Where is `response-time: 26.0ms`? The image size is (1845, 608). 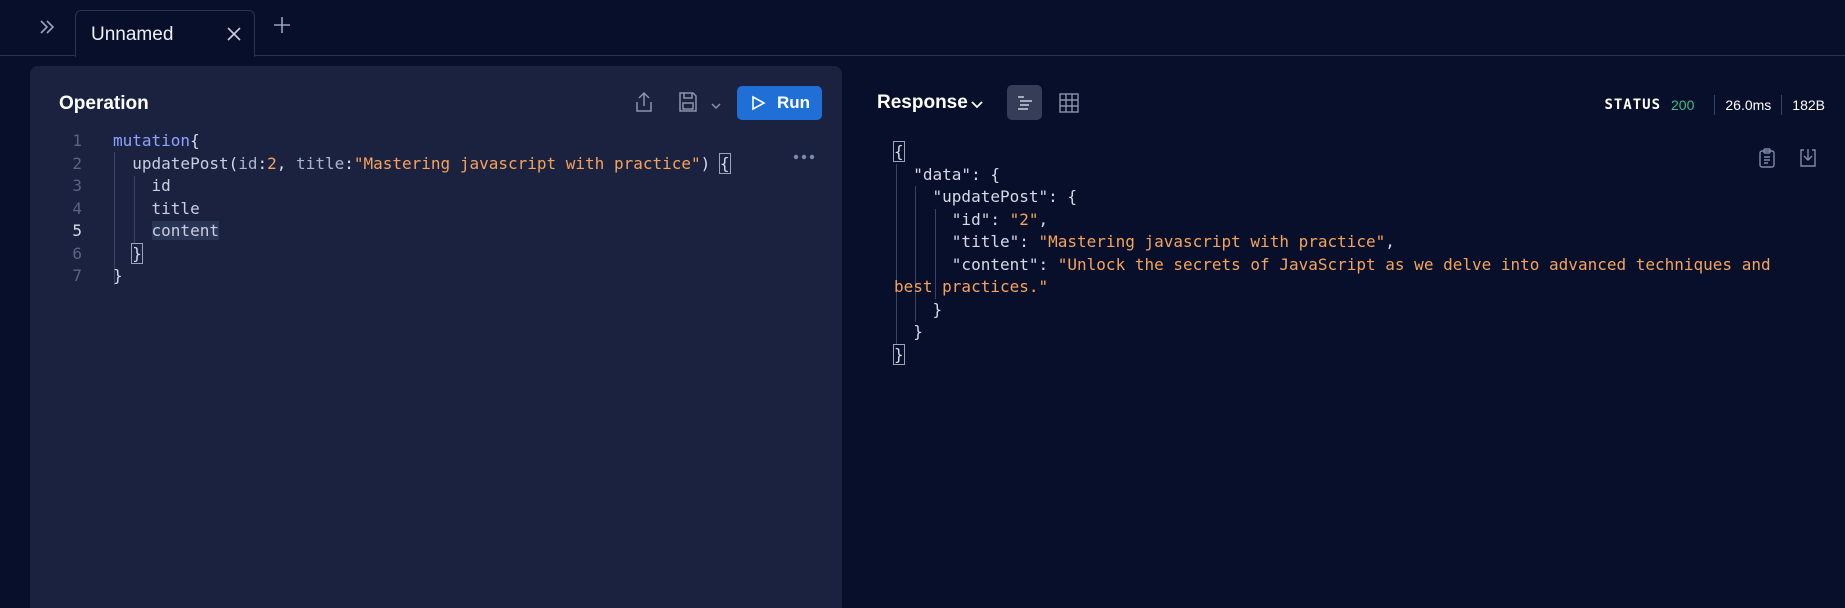
response-time: 26.0ms is located at coordinates (1748, 105).